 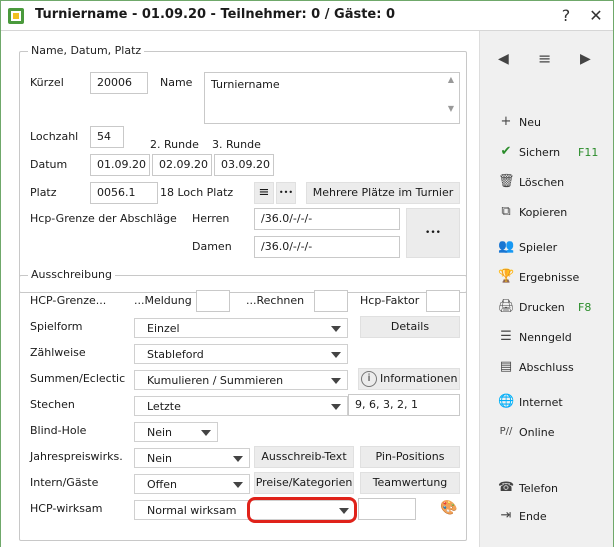 What do you see at coordinates (506, 276) in the screenshot?
I see `trophy-icon: 🏆` at bounding box center [506, 276].